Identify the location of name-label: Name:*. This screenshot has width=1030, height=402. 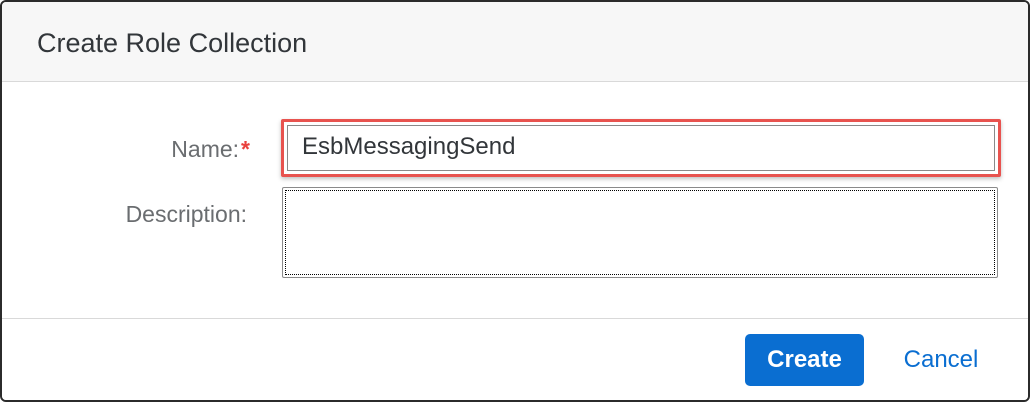
(210, 149).